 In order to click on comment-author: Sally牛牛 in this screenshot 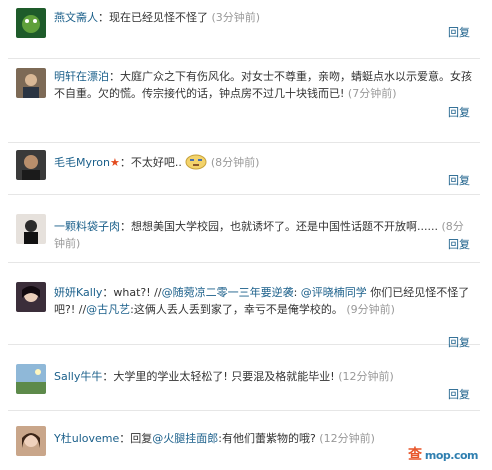, I will do `click(78, 376)`.